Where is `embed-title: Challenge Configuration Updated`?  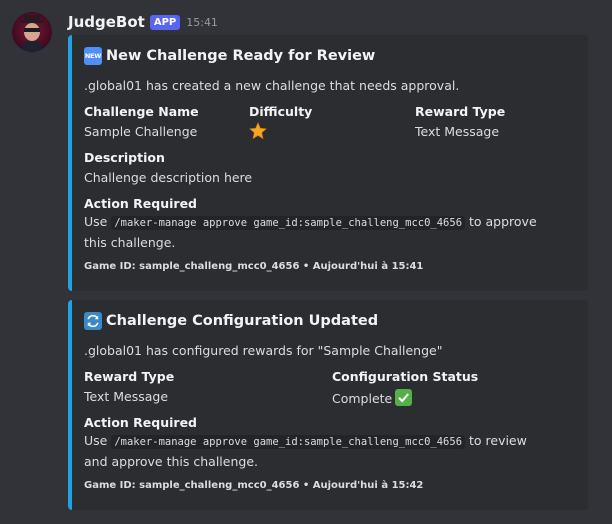 embed-title: Challenge Configuration Updated is located at coordinates (231, 321).